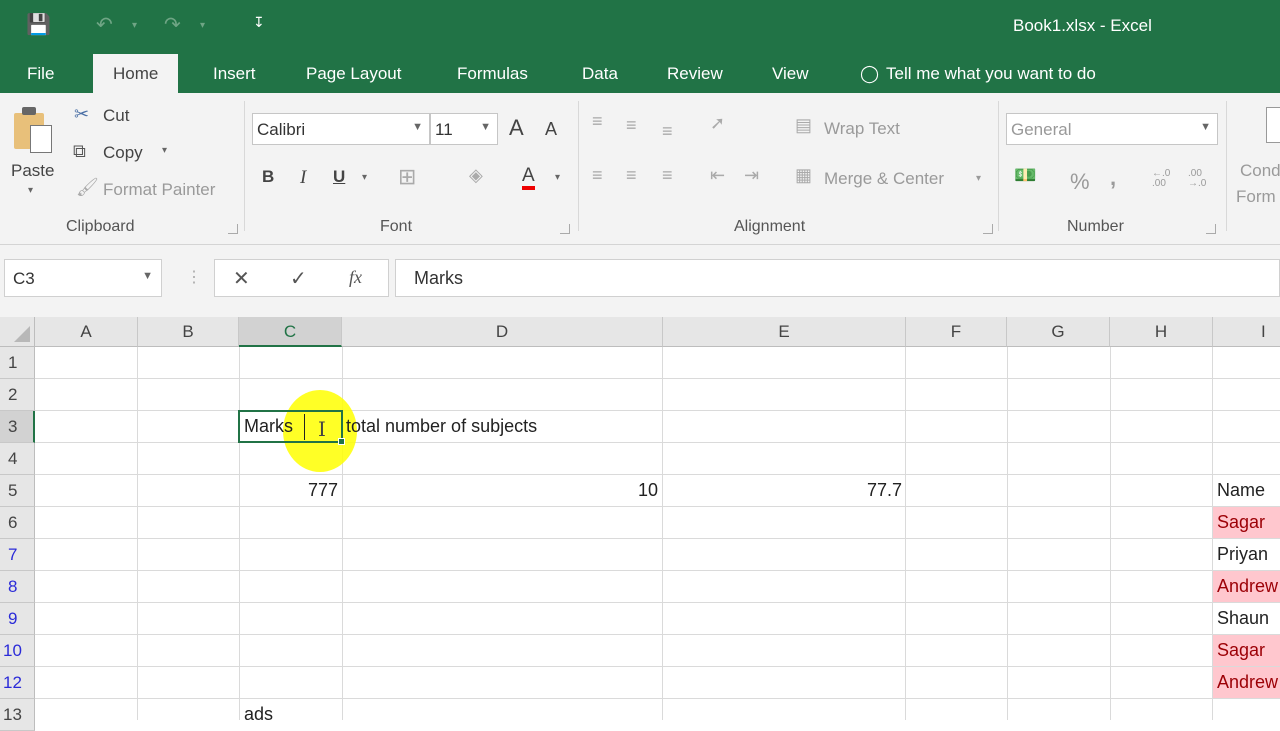 This screenshot has width=1280, height=731. What do you see at coordinates (784, 332) in the screenshot?
I see `column-header-e: E` at bounding box center [784, 332].